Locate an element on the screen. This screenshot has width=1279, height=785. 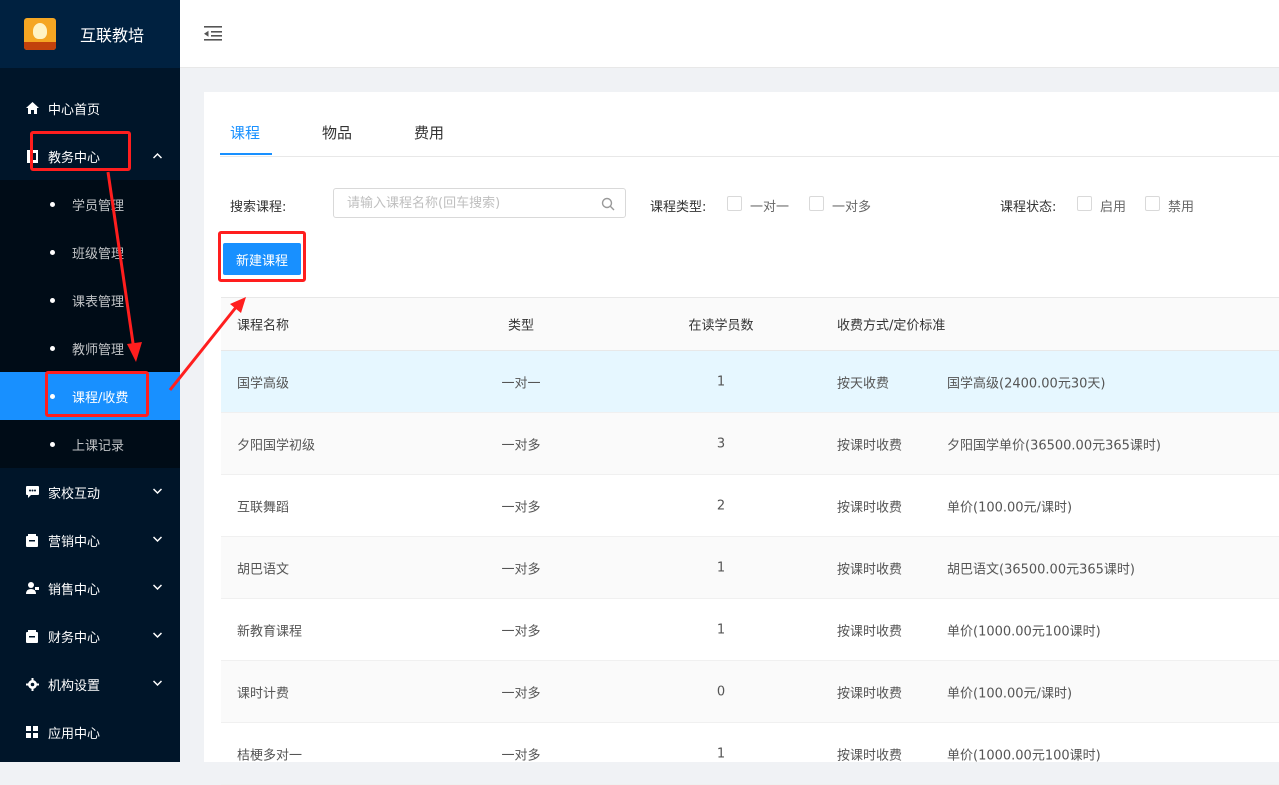
tab-courses: 课程 is located at coordinates (245, 132).